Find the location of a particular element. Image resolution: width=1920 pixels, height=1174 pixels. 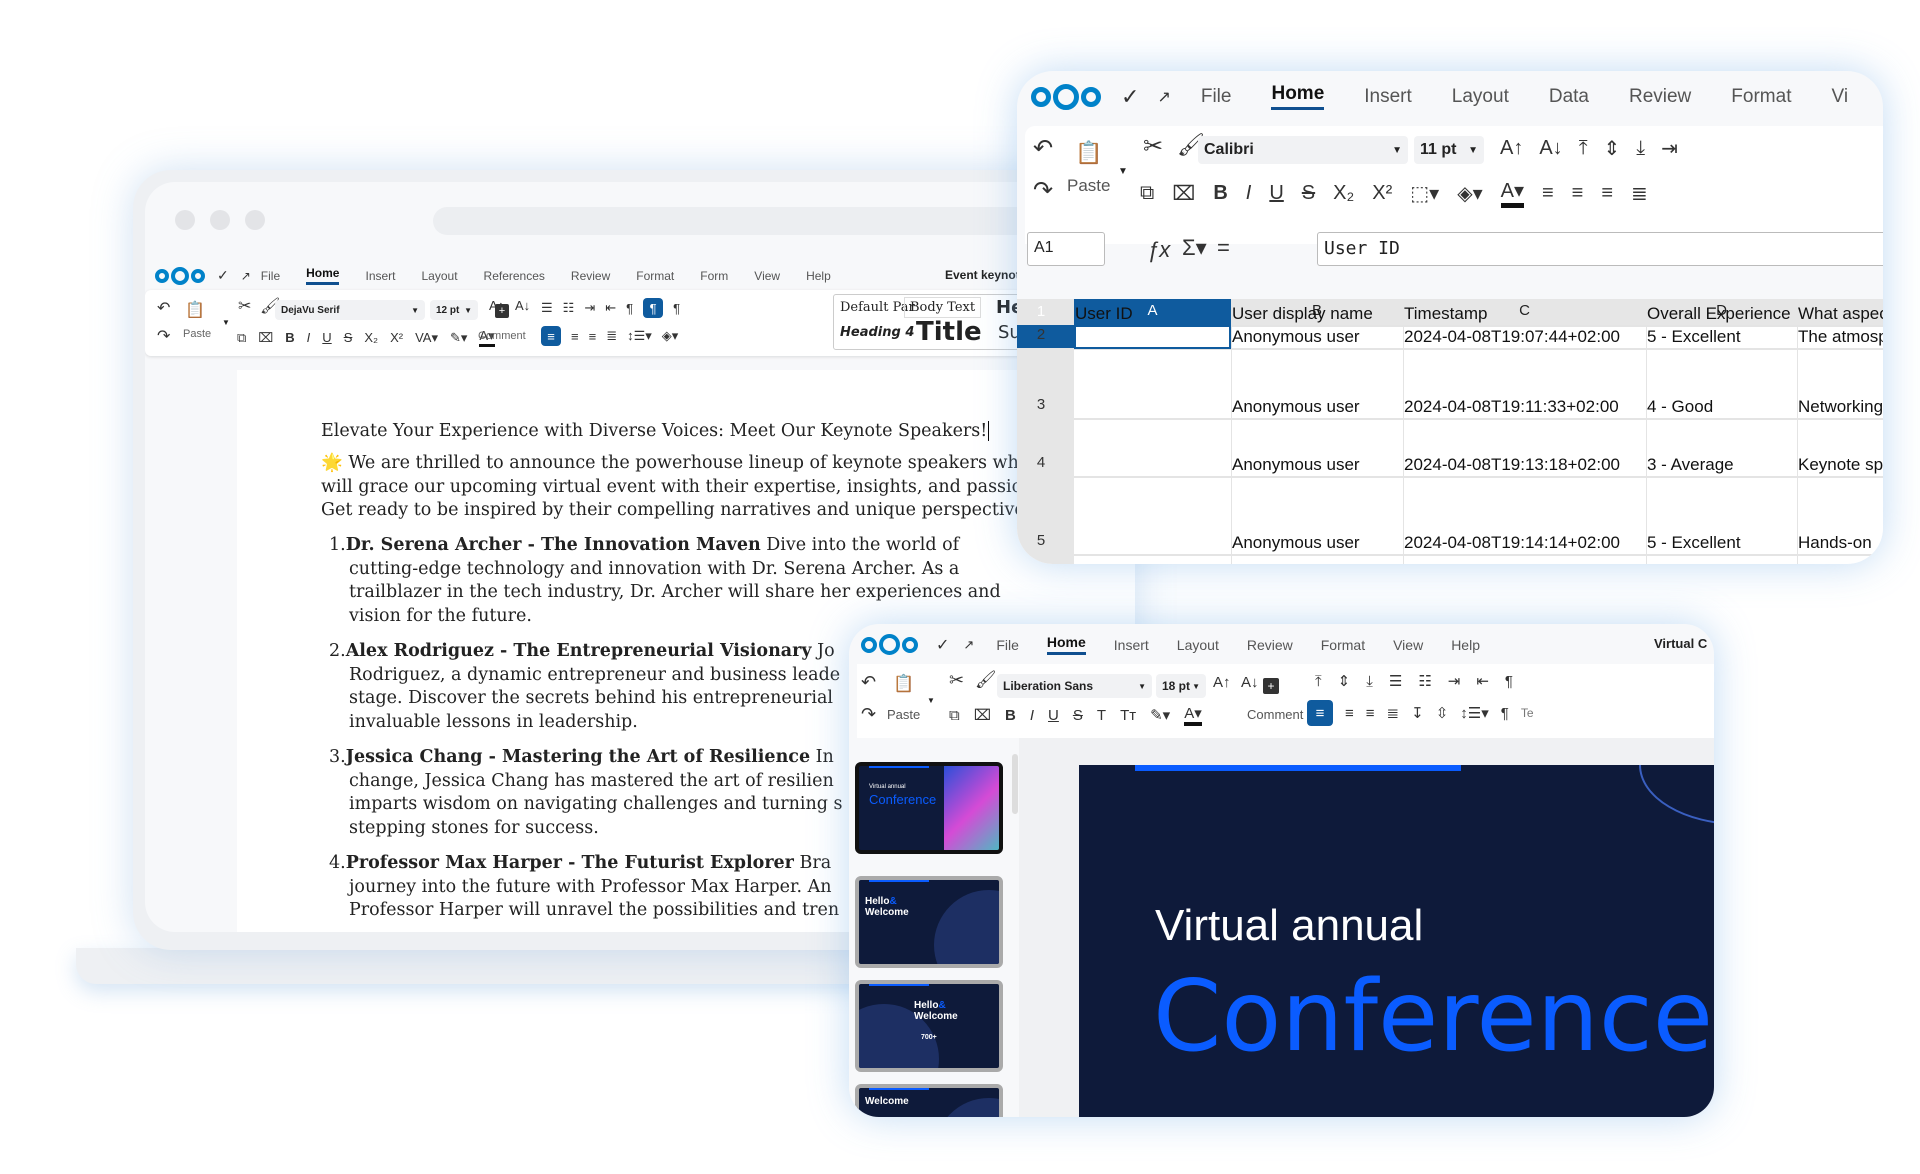

font-size-select: 18 pt ▼ is located at coordinates (1181, 686).